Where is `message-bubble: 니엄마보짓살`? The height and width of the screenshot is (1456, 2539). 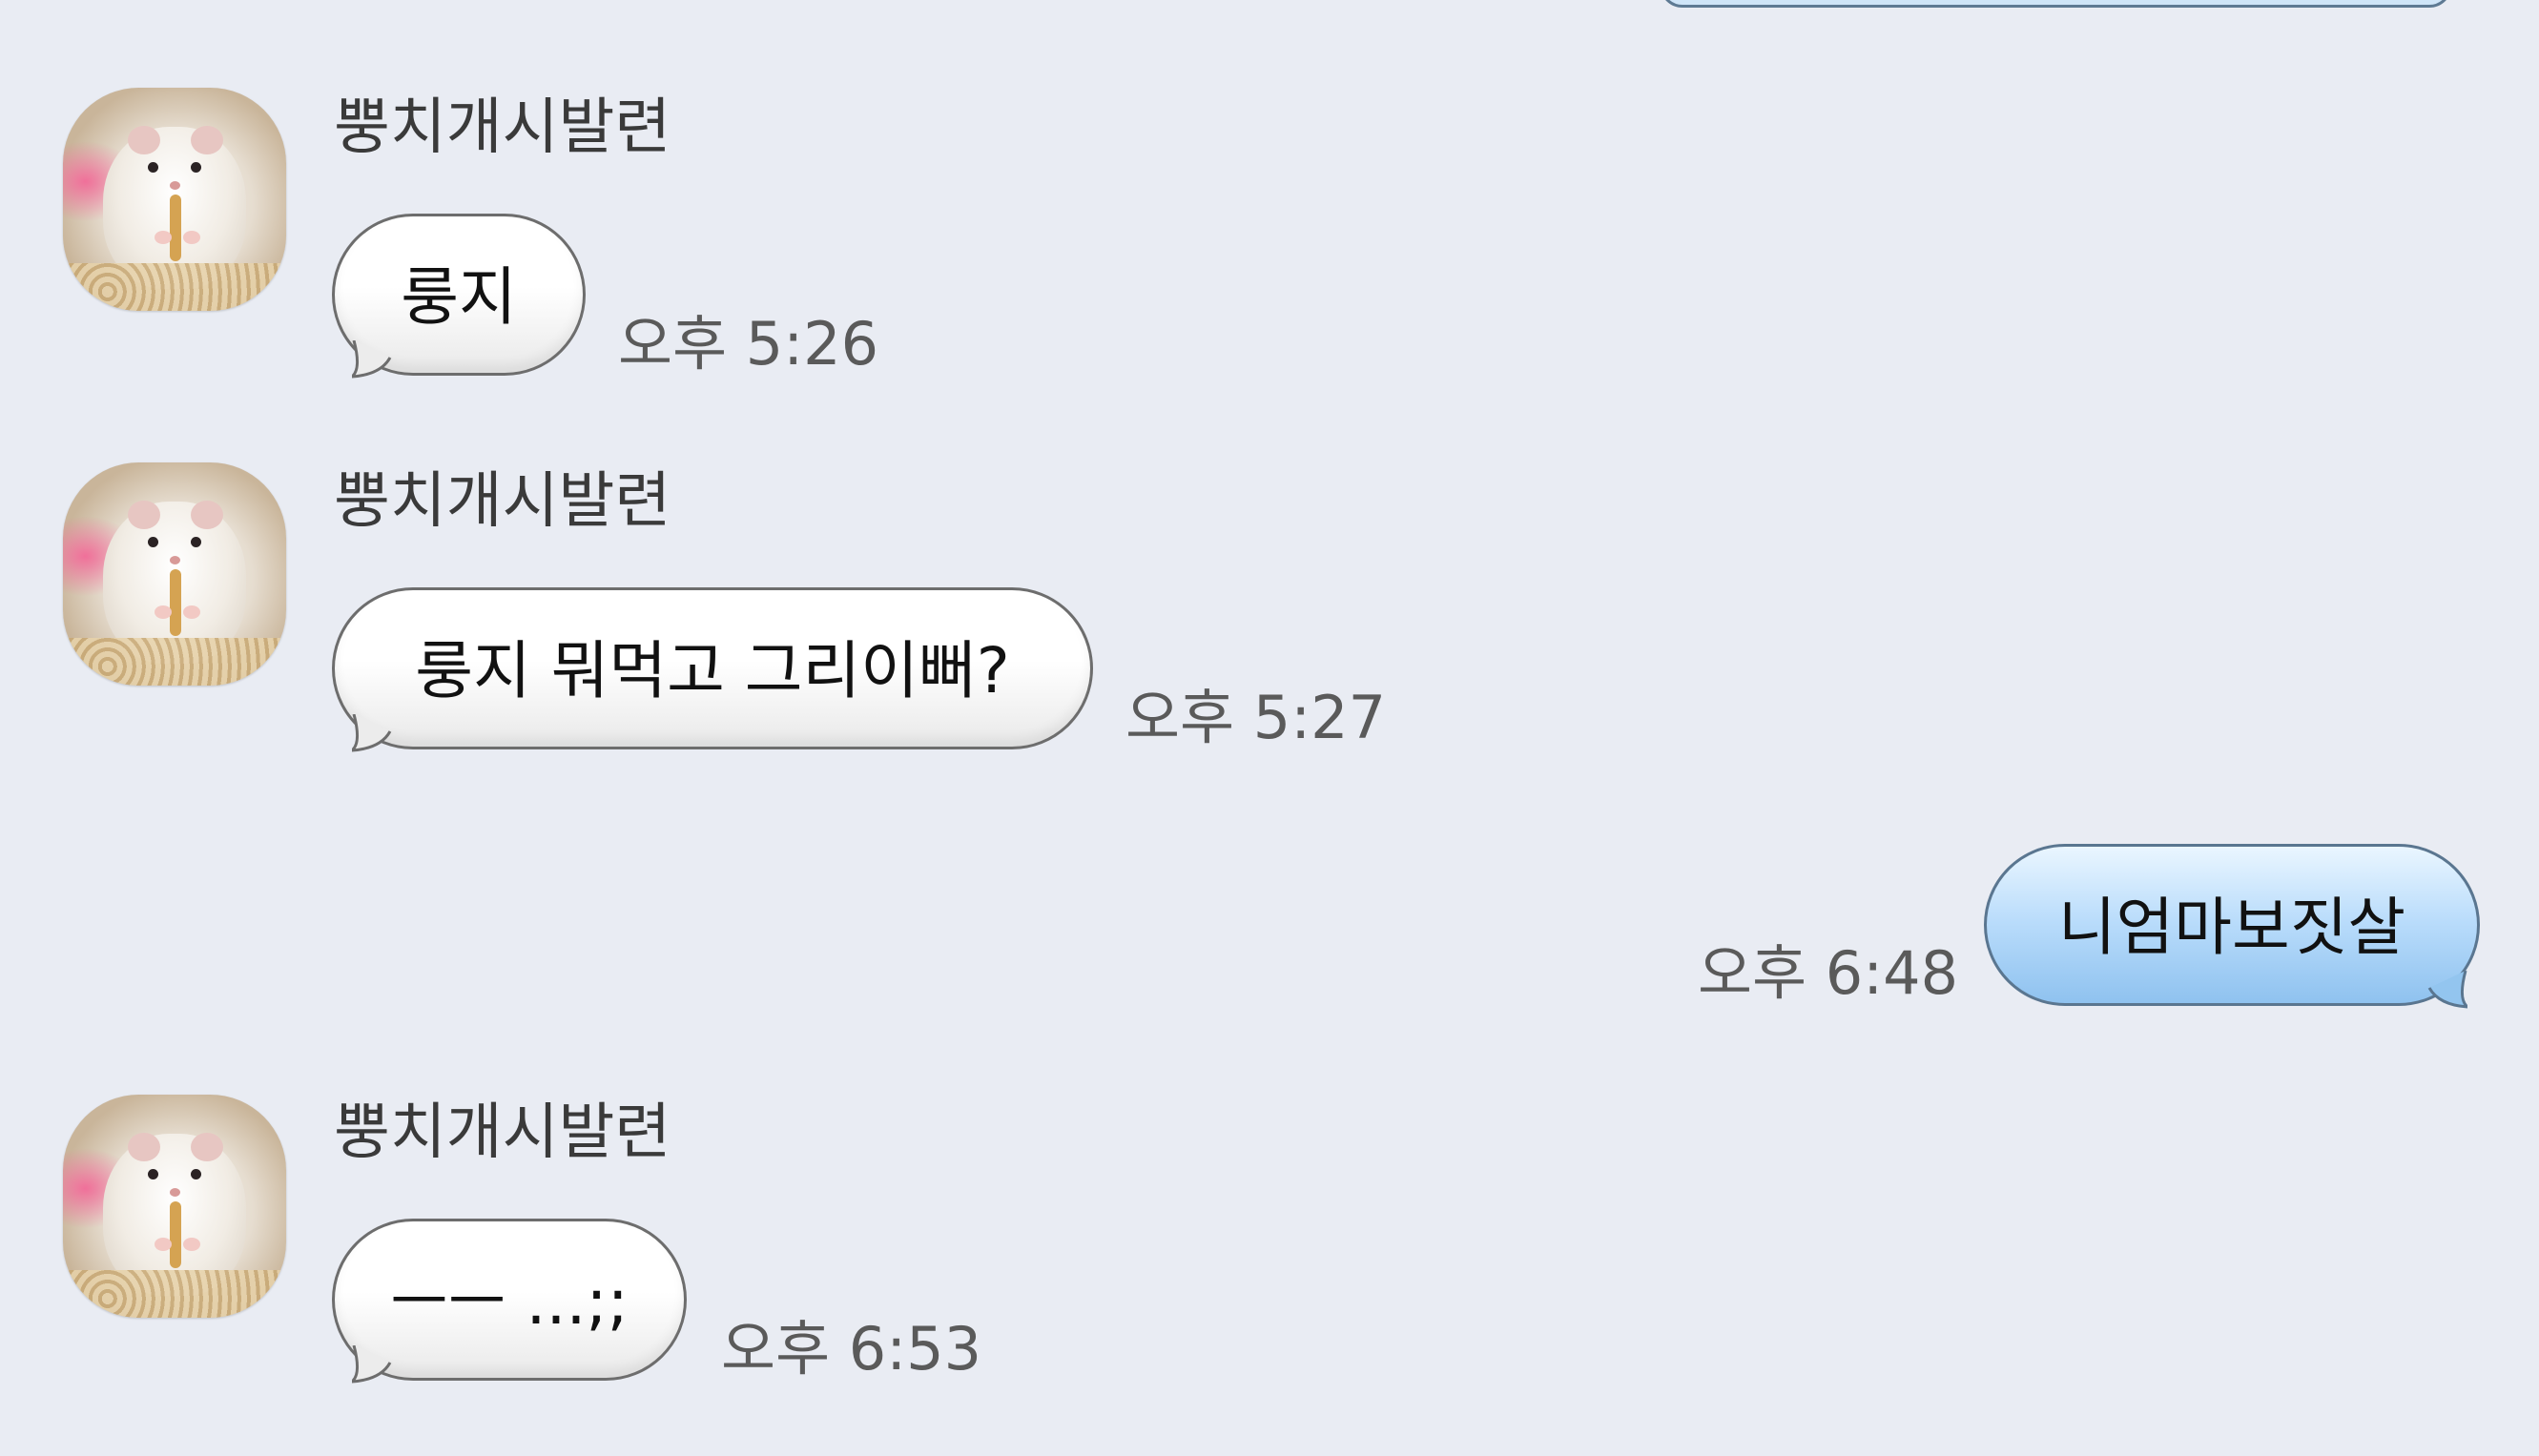
message-bubble: 니엄마보짓살 is located at coordinates (2232, 926).